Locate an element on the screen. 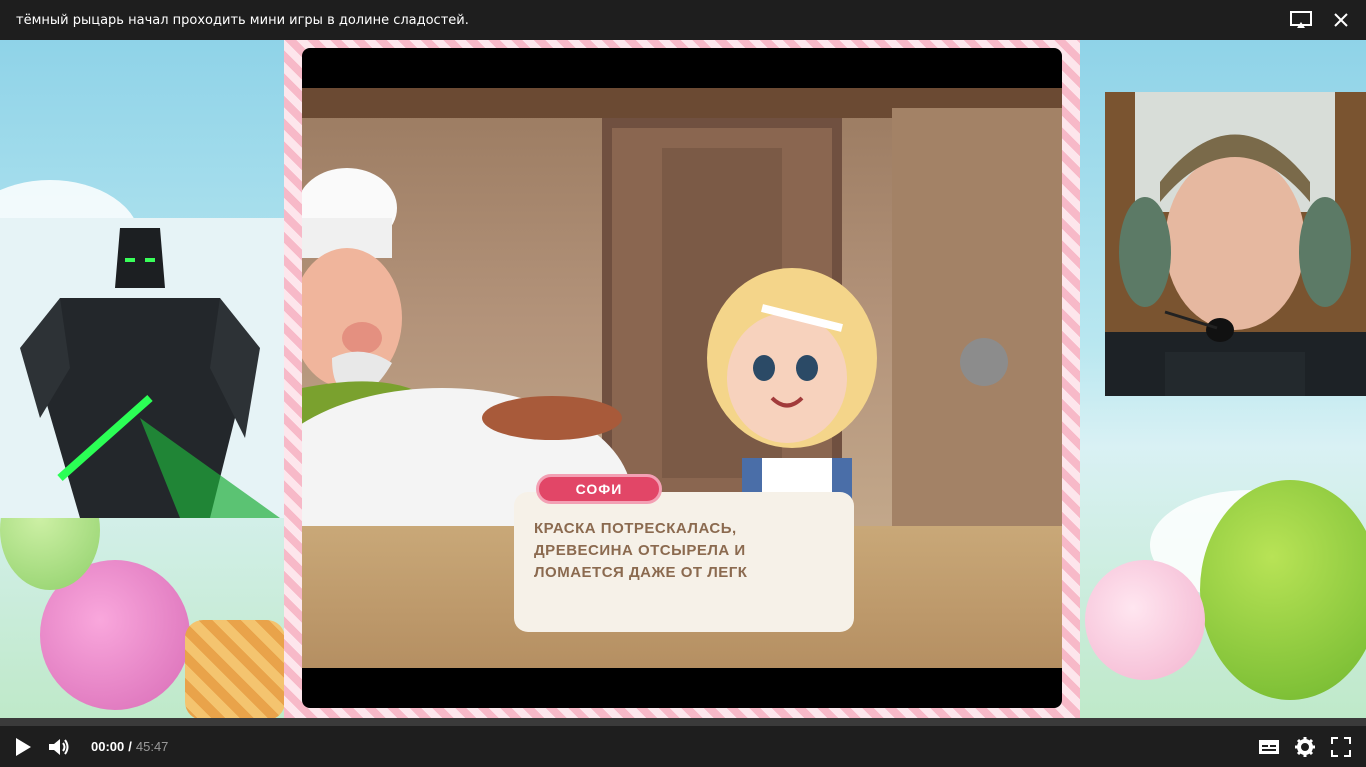 The height and width of the screenshot is (767, 1366). time-display: 00:00 / 45:47 is located at coordinates (129, 746).